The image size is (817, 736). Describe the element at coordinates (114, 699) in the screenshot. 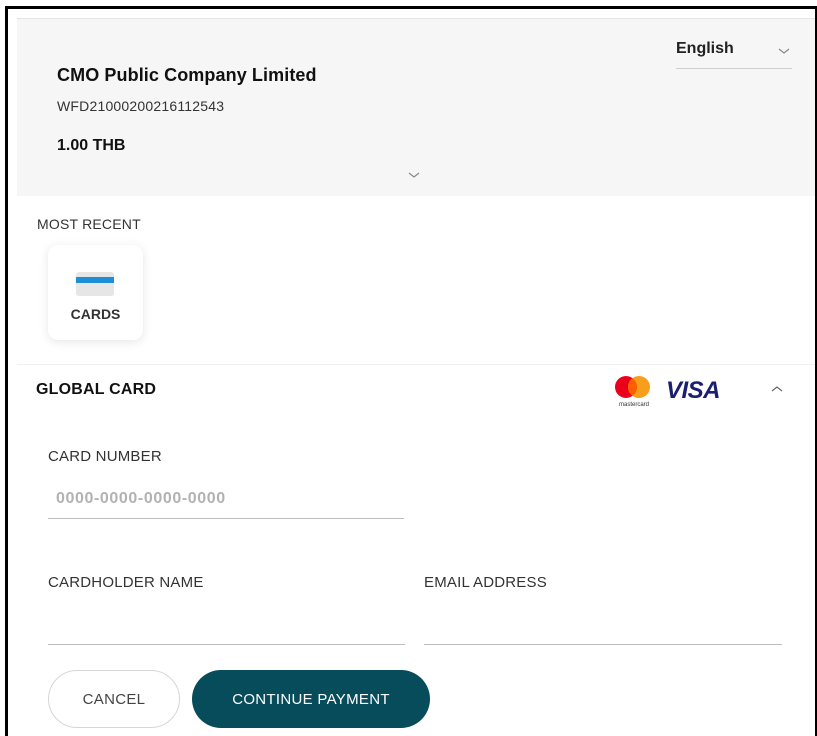

I see `cancel-button: CANCEL` at that location.